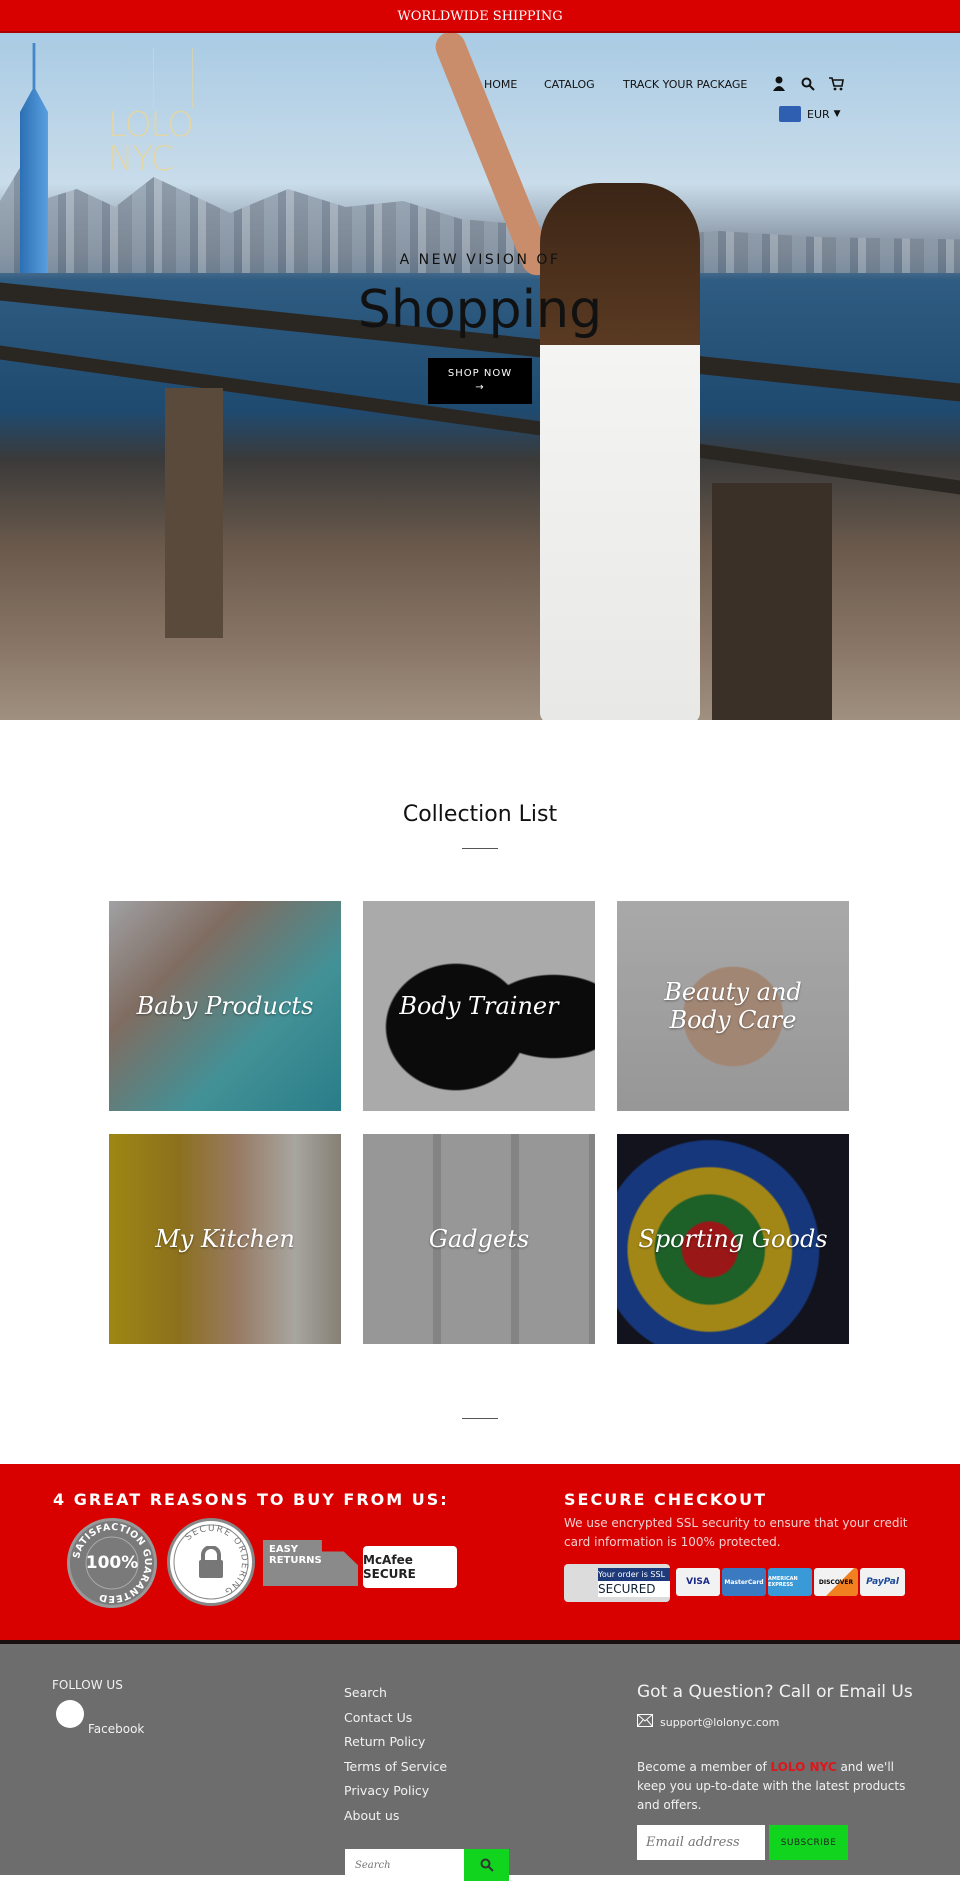 The image size is (960, 1881). I want to click on collection-beauty-body-care: Beauty and Body Care, so click(733, 1006).